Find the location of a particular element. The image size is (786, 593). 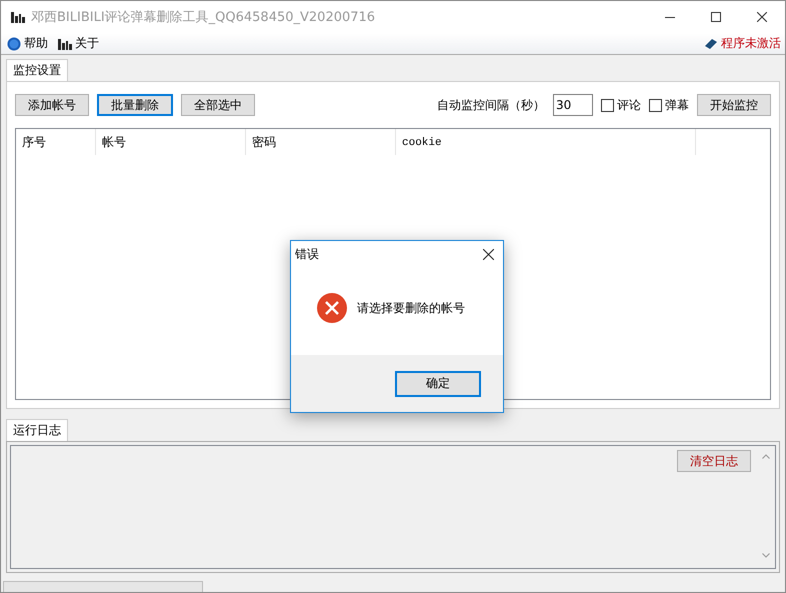

interval-field: 30 is located at coordinates (573, 105).